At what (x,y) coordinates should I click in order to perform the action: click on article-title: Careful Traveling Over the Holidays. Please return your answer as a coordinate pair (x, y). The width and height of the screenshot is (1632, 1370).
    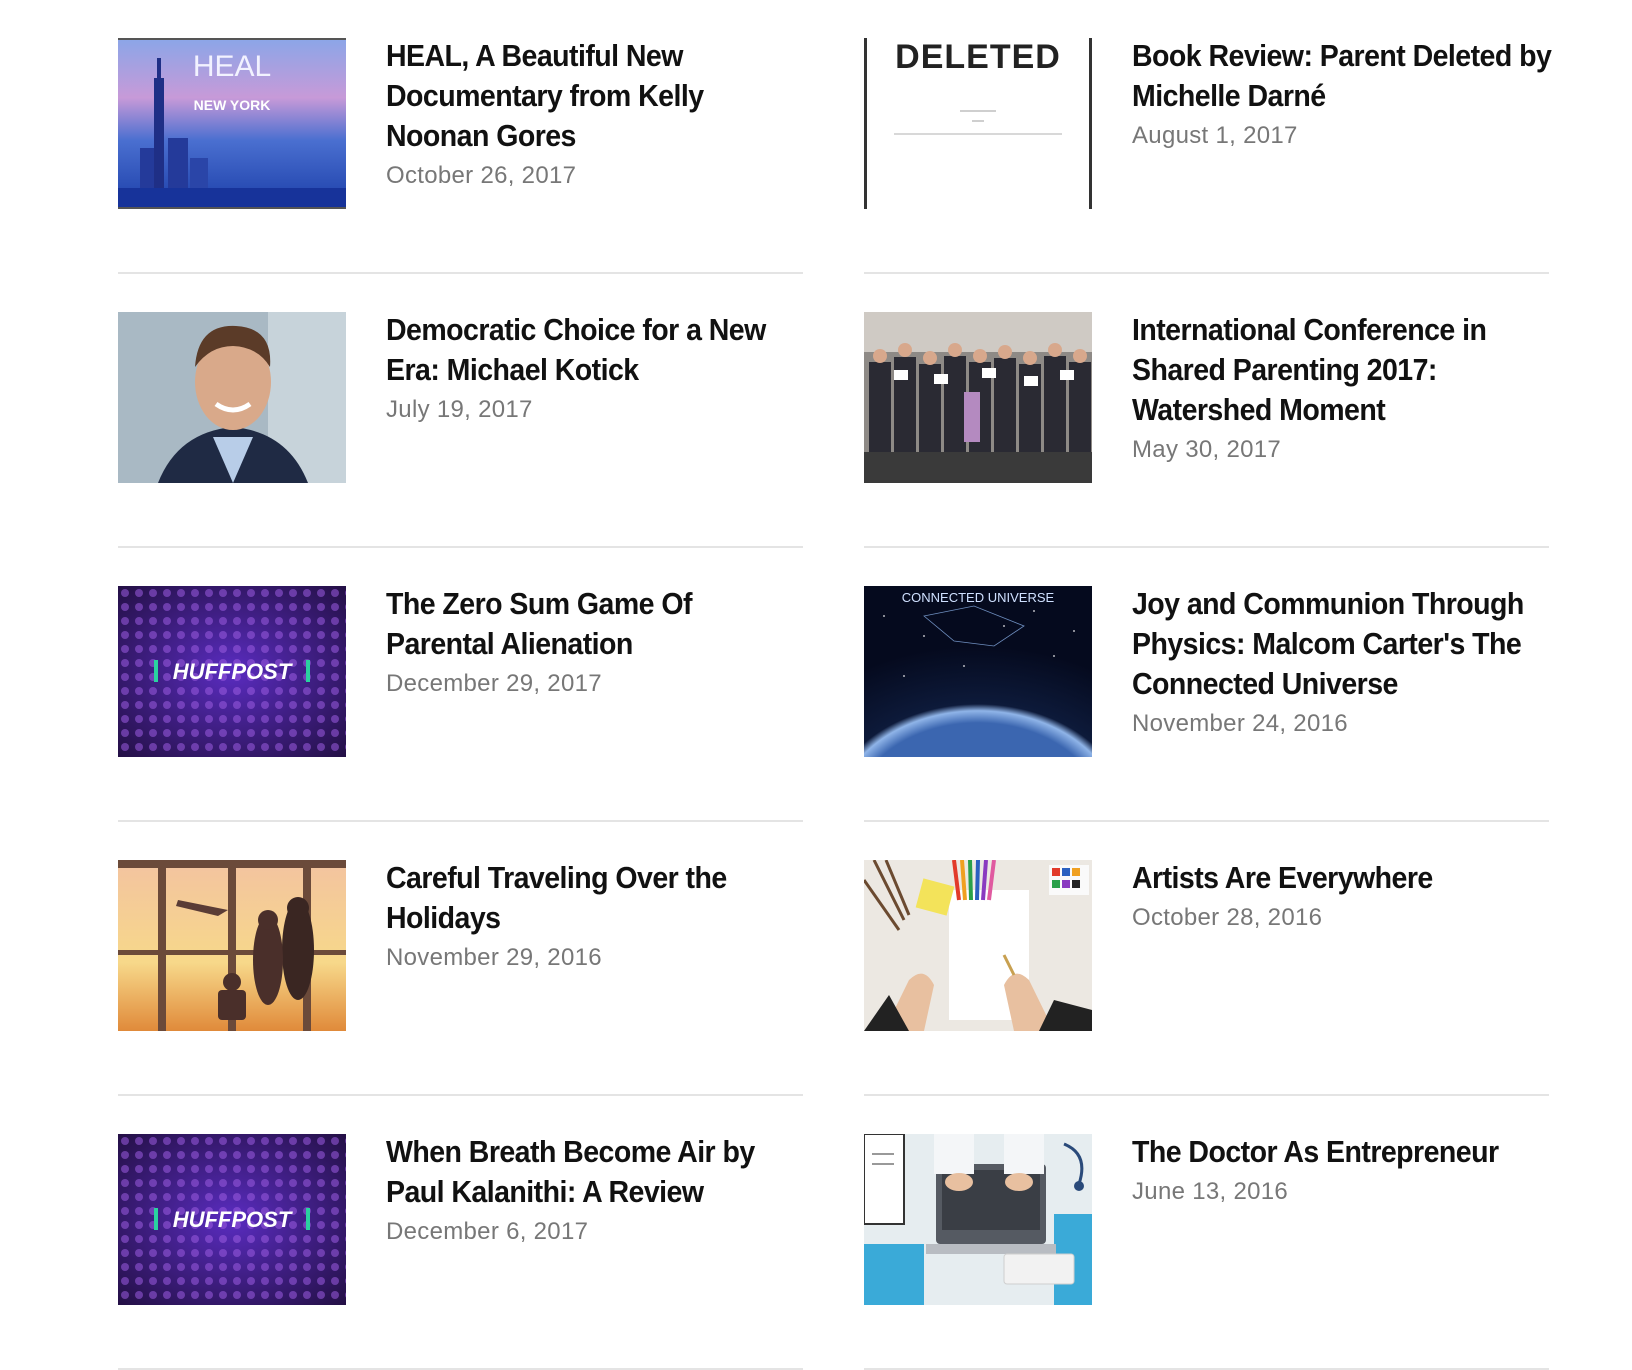
    Looking at the image, I should click on (596, 898).